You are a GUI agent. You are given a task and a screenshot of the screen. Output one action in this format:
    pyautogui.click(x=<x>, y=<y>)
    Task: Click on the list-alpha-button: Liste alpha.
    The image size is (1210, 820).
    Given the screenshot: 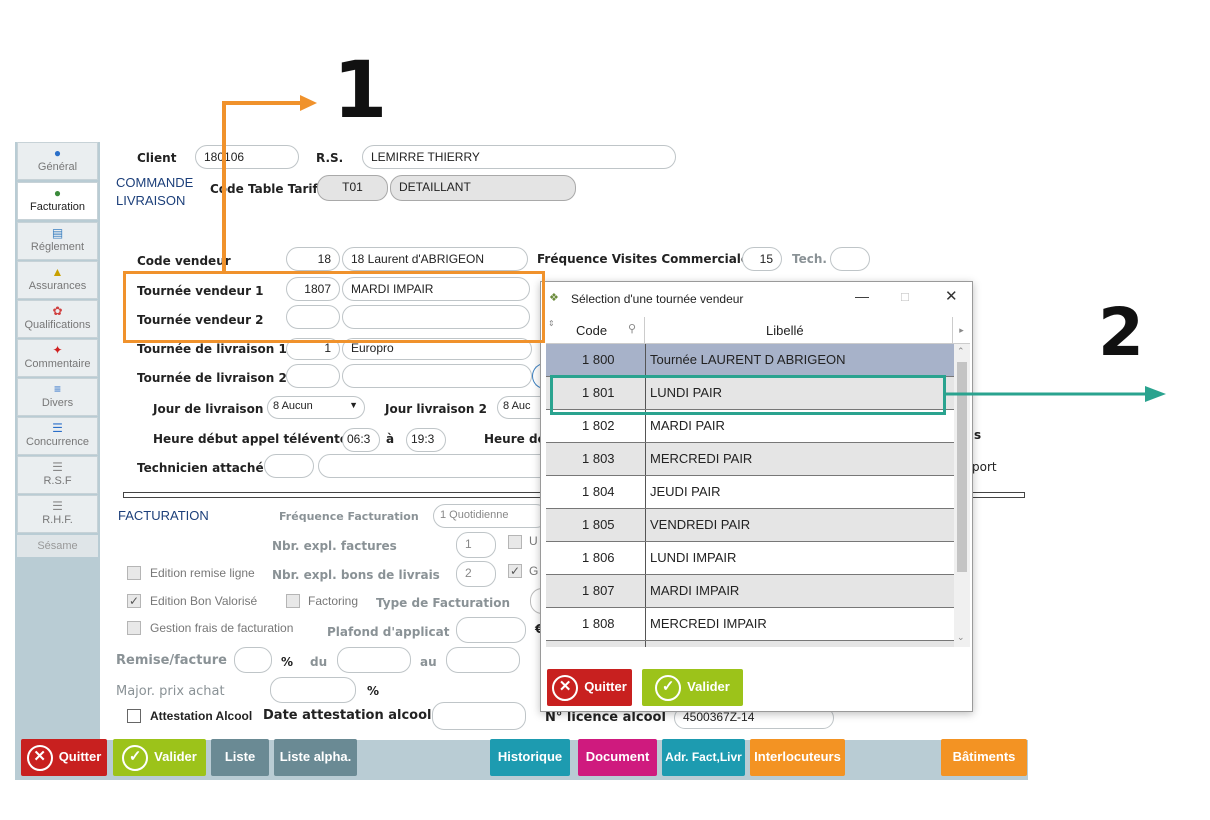 What is the action you would take?
    pyautogui.click(x=315, y=757)
    